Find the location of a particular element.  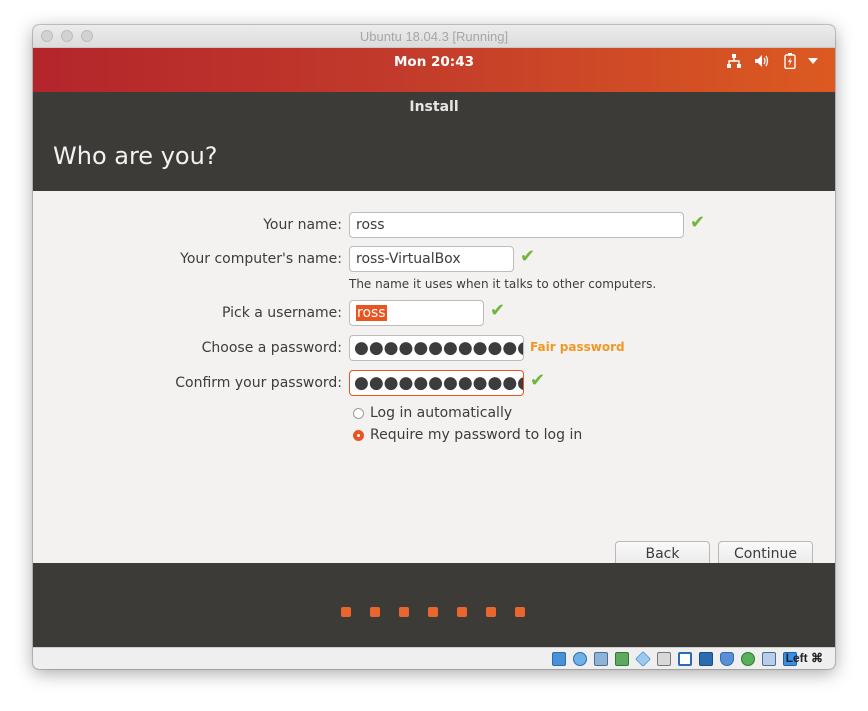

audio-icon is located at coordinates (601, 659).